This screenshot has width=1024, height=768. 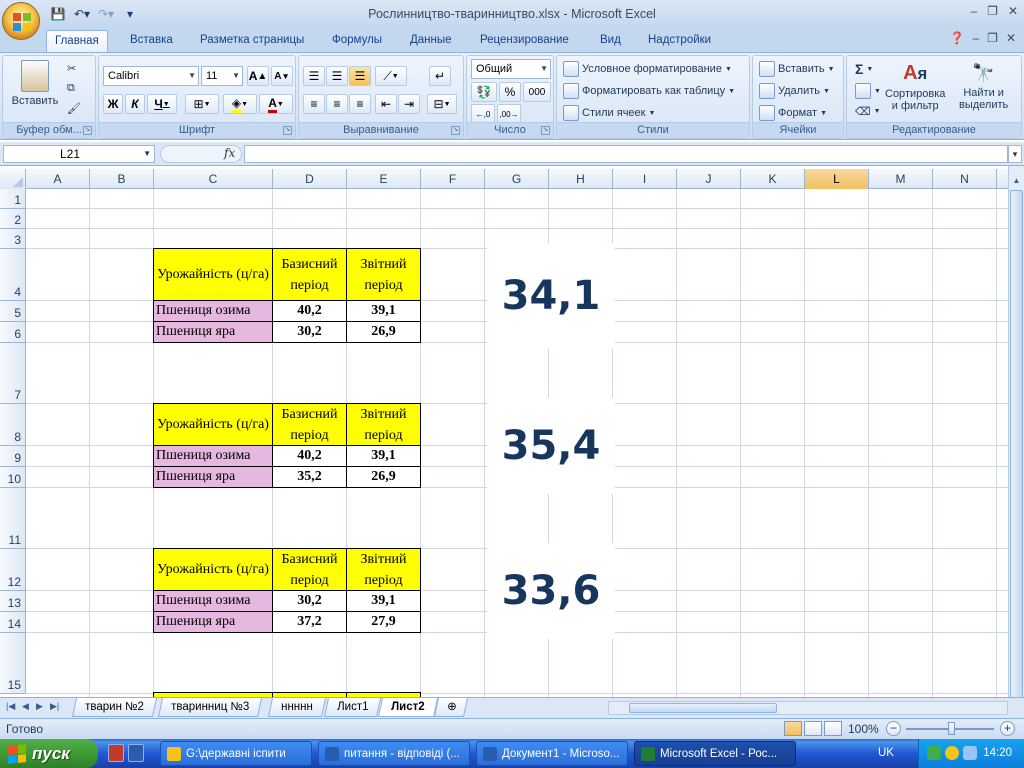 What do you see at coordinates (975, 38) in the screenshot?
I see `ribbon-minimize-button: –` at bounding box center [975, 38].